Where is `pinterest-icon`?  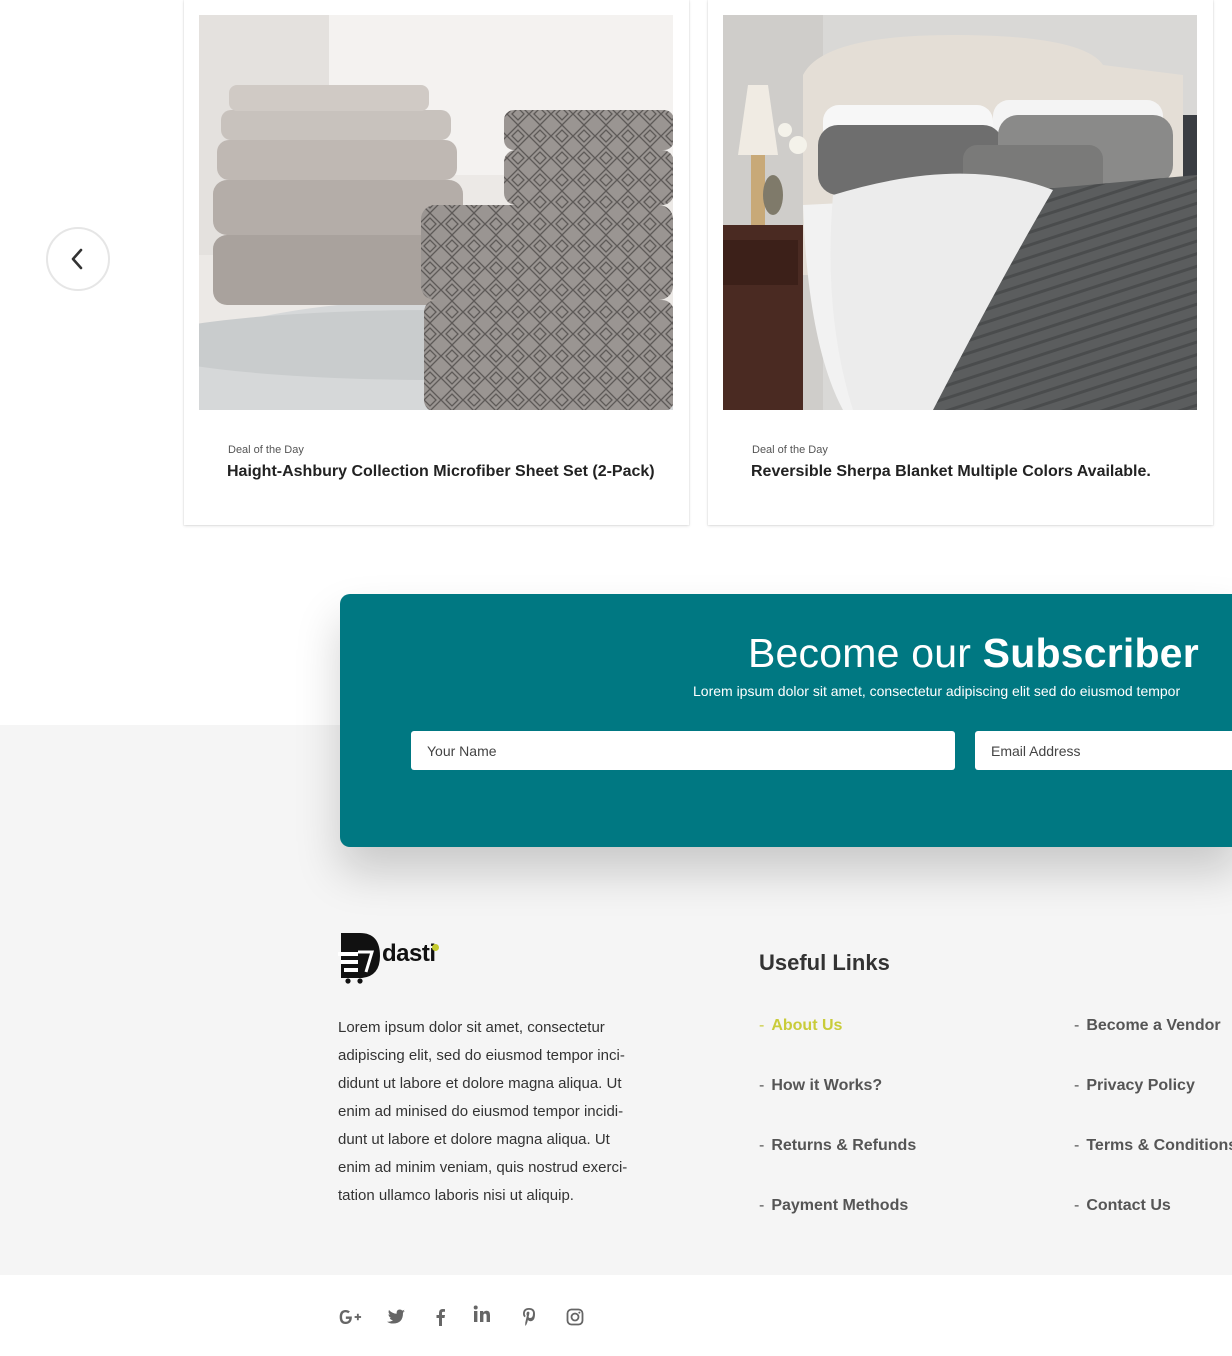 pinterest-icon is located at coordinates (529, 1317).